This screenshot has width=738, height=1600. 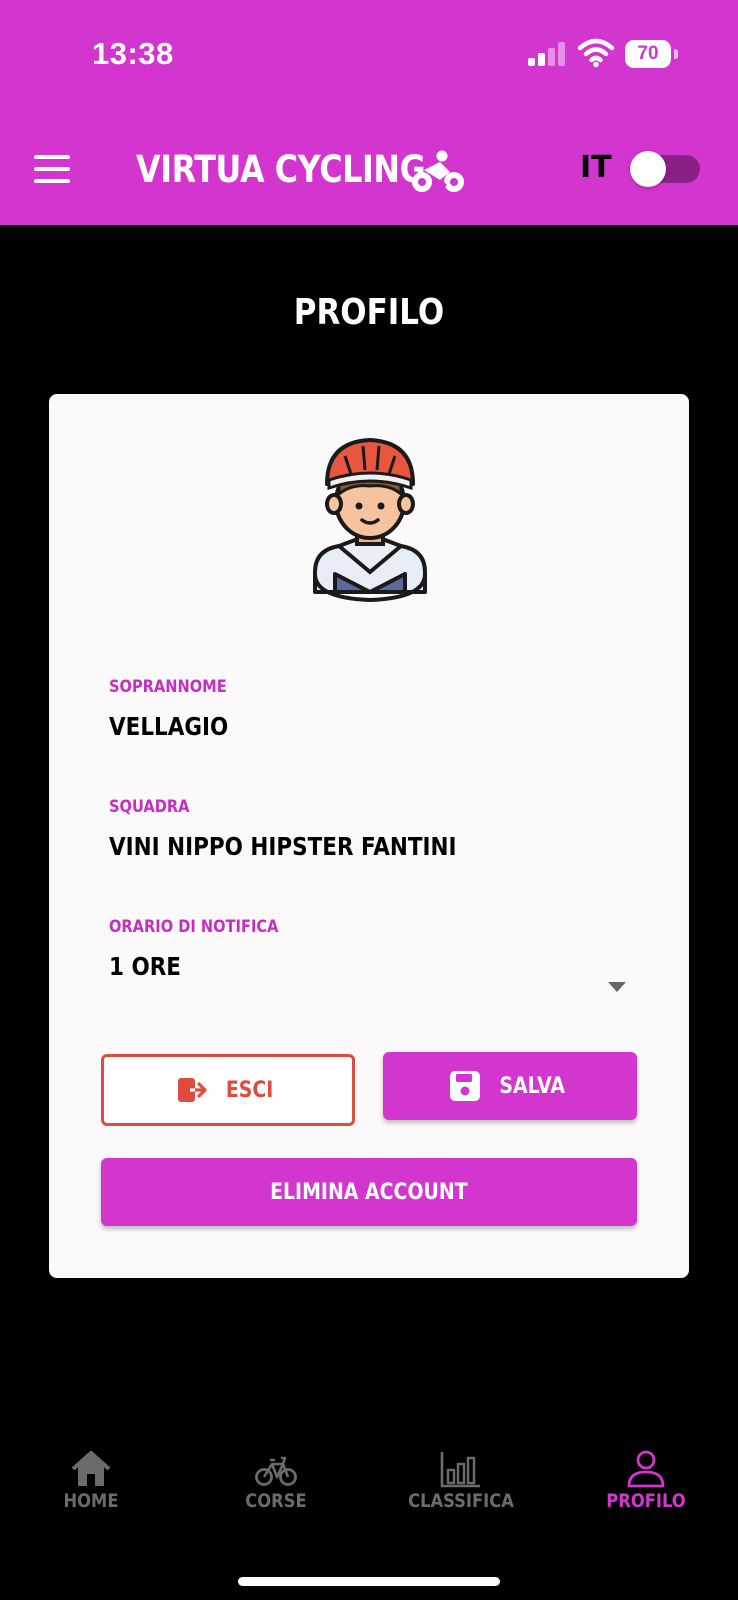 What do you see at coordinates (532, 1086) in the screenshot?
I see `save-button-label: Salva` at bounding box center [532, 1086].